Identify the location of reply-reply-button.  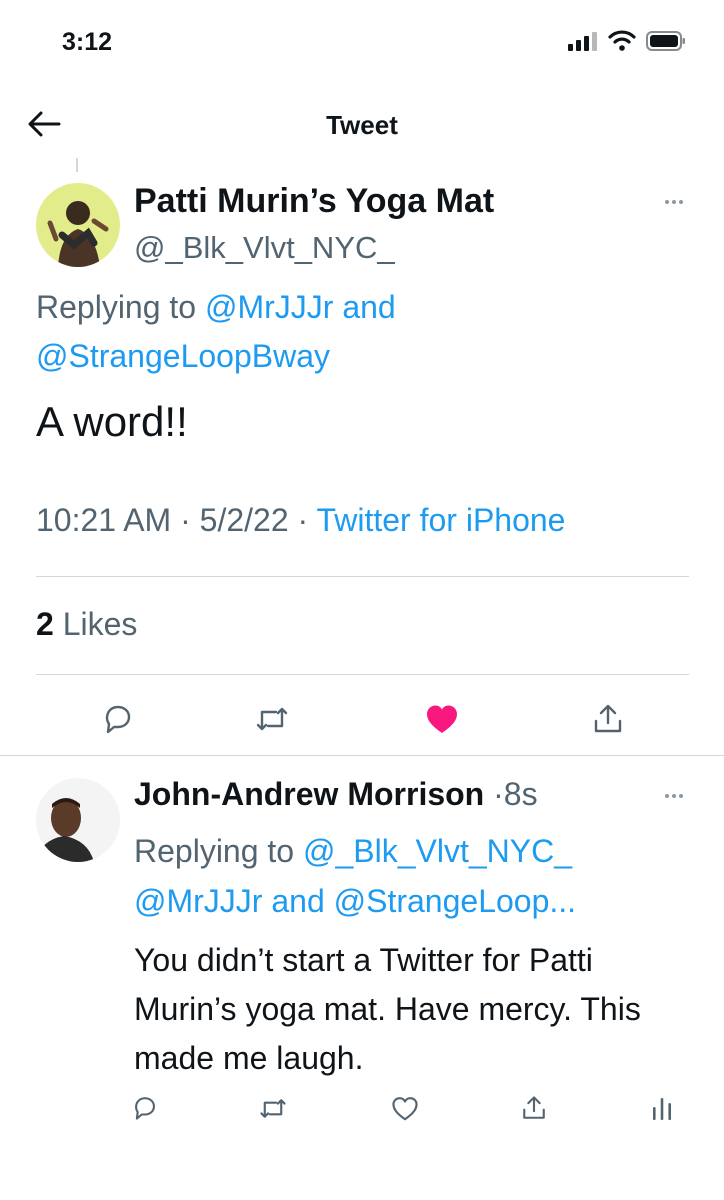
(145, 1108).